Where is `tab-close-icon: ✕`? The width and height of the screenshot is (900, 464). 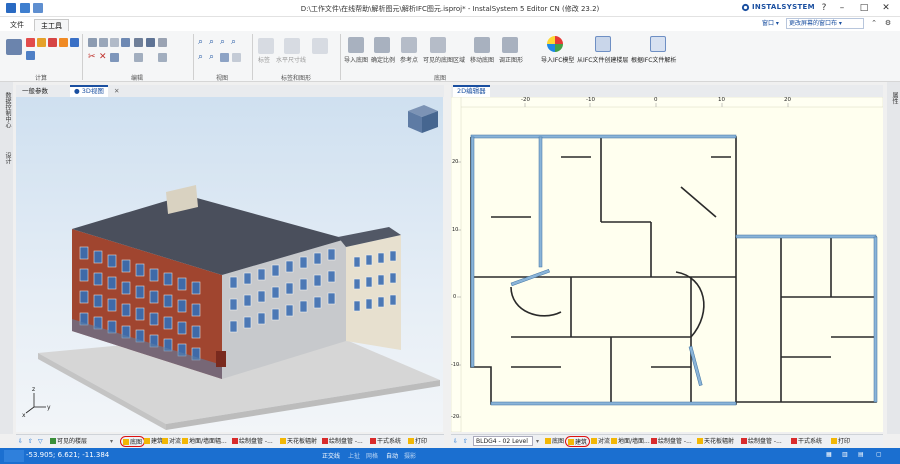
tab-close-icon: ✕ is located at coordinates (116, 91).